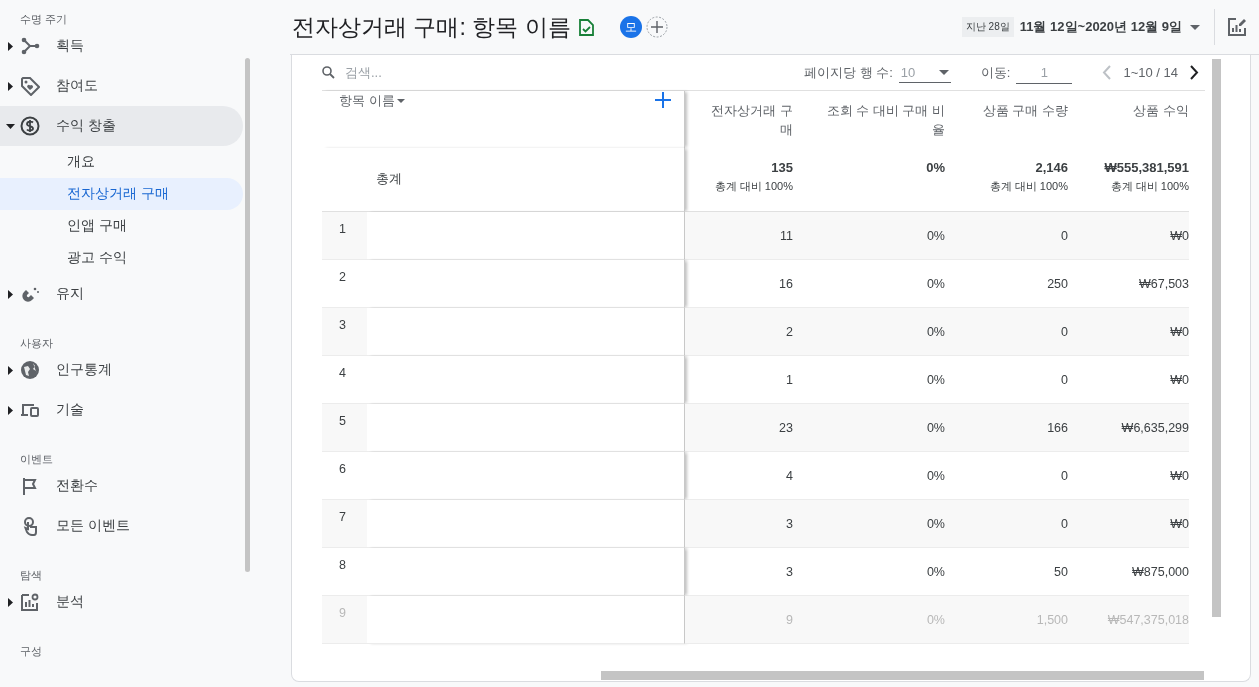 The height and width of the screenshot is (687, 1259). What do you see at coordinates (344, 524) in the screenshot?
I see `row-number: 7` at bounding box center [344, 524].